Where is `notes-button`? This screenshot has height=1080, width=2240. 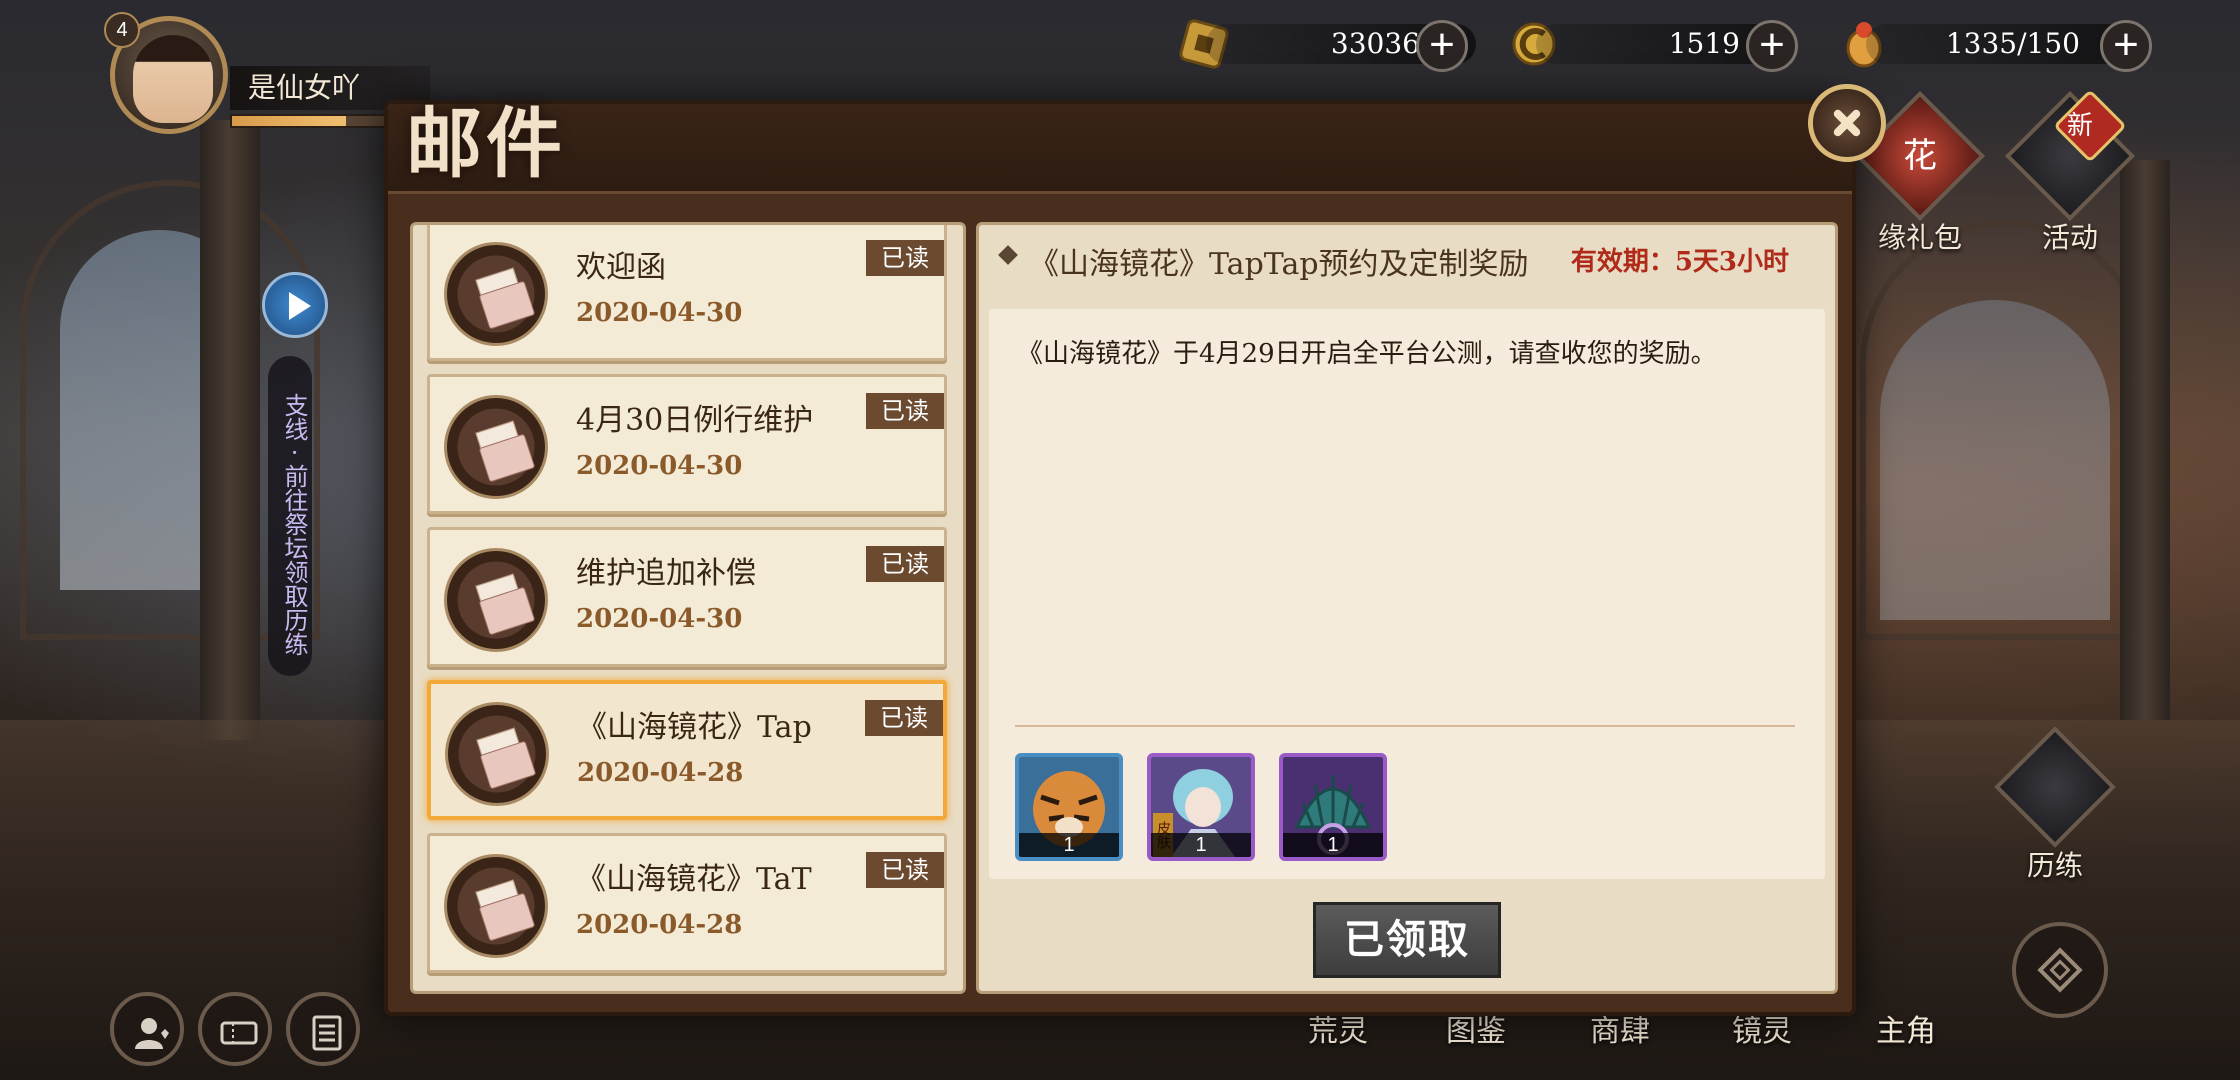 notes-button is located at coordinates (323, 1029).